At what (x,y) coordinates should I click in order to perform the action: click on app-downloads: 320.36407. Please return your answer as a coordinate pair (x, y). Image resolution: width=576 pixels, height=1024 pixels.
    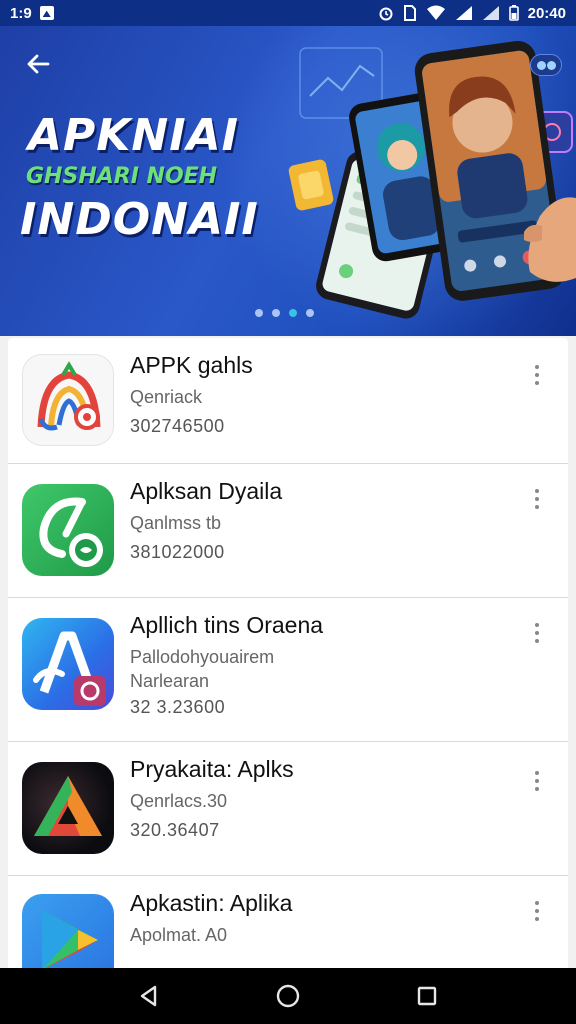
    Looking at the image, I should click on (175, 830).